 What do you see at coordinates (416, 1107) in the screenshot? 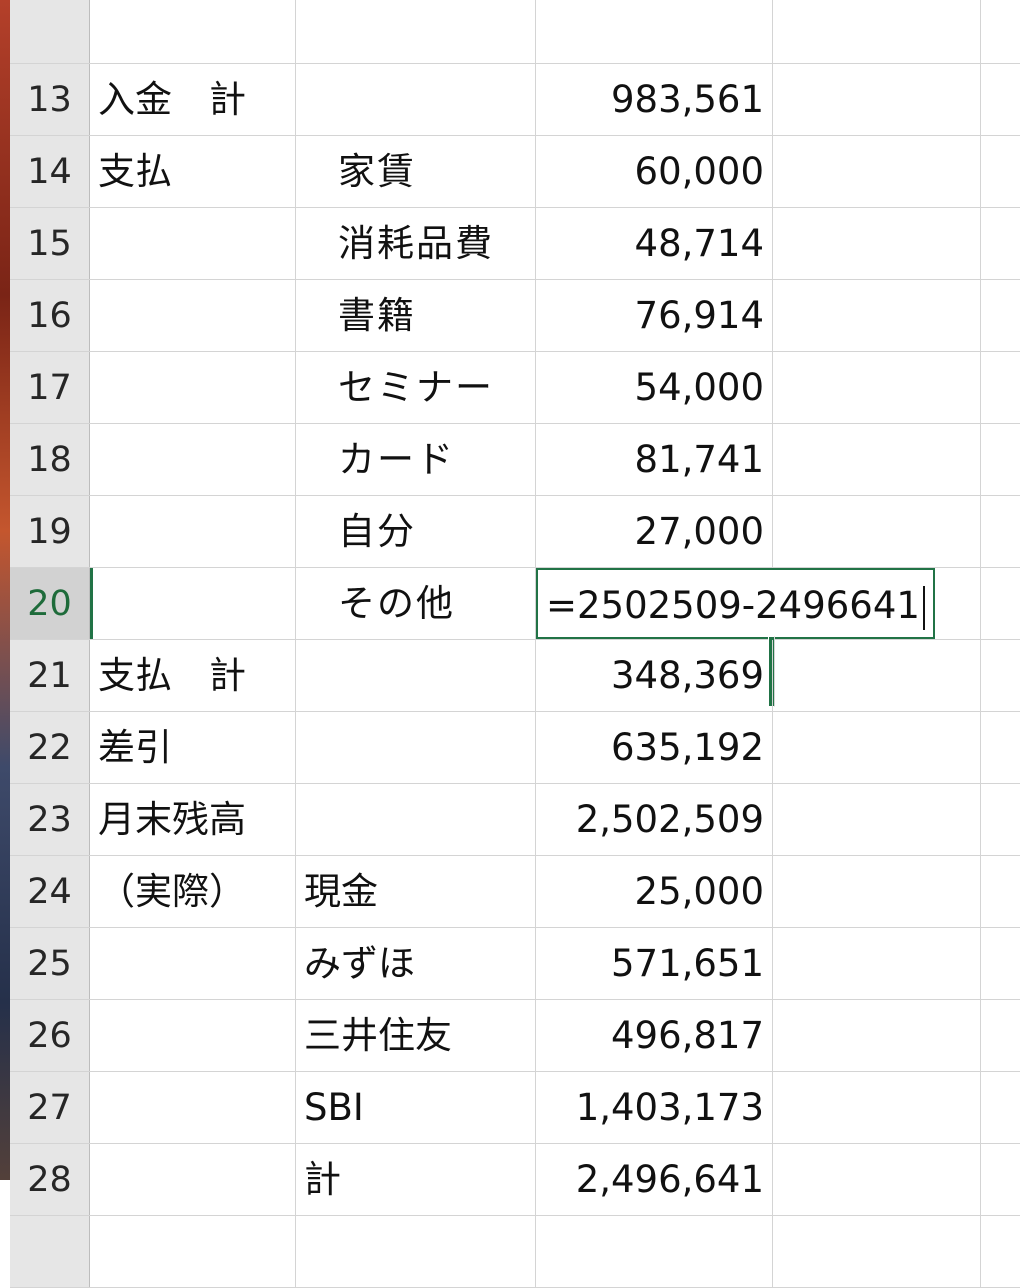
I see `cell-category: SBI` at bounding box center [416, 1107].